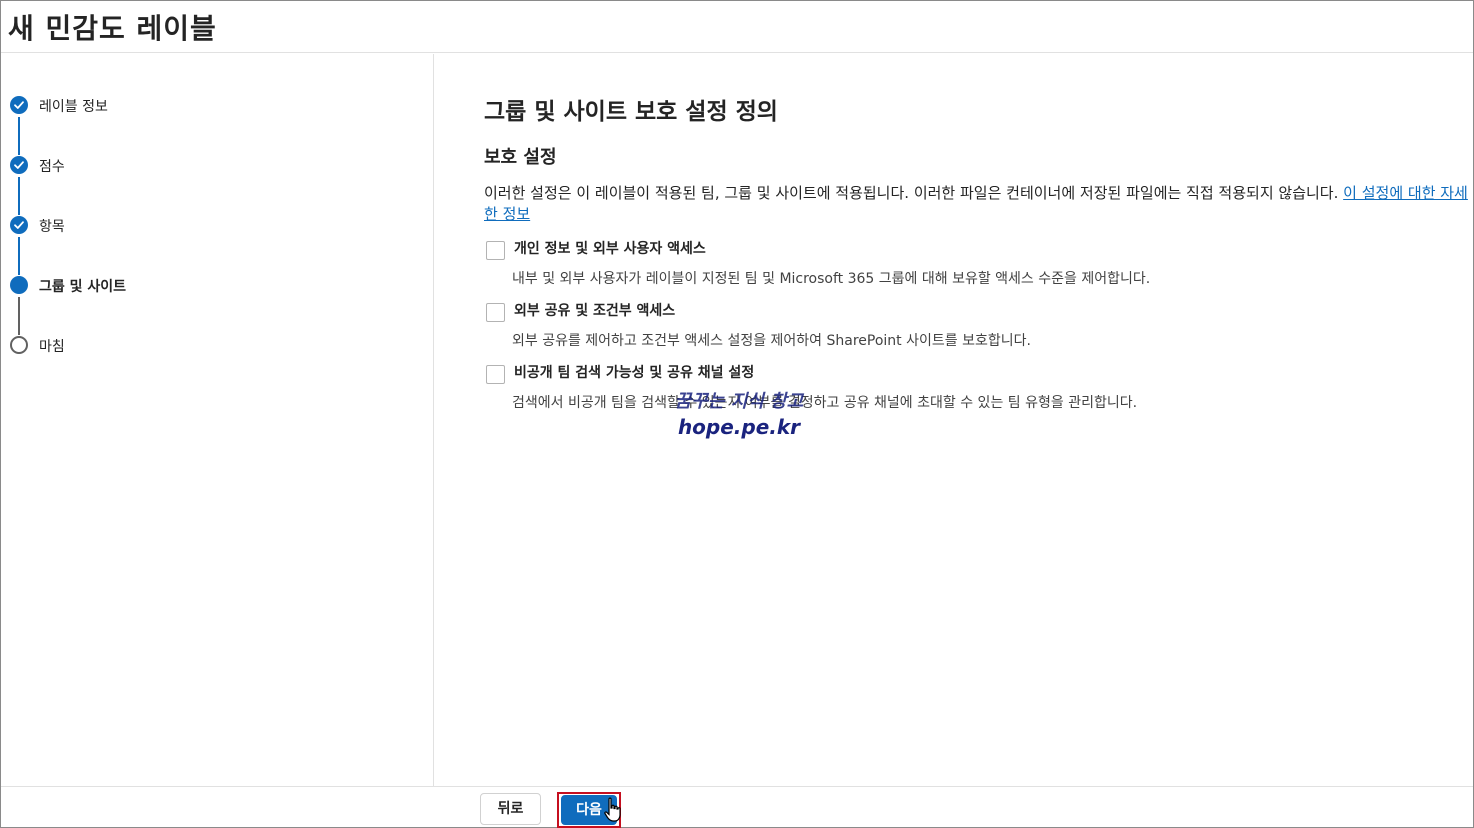 Image resolution: width=1474 pixels, height=828 pixels. What do you see at coordinates (737, 807) in the screenshot?
I see `footer-bar: 뒤로 다음` at bounding box center [737, 807].